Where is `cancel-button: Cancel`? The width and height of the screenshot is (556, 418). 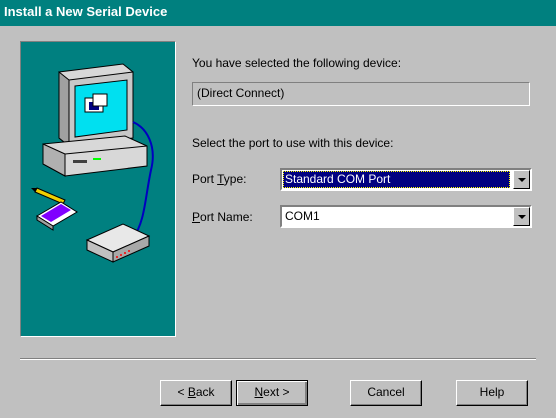
cancel-button: Cancel is located at coordinates (386, 393).